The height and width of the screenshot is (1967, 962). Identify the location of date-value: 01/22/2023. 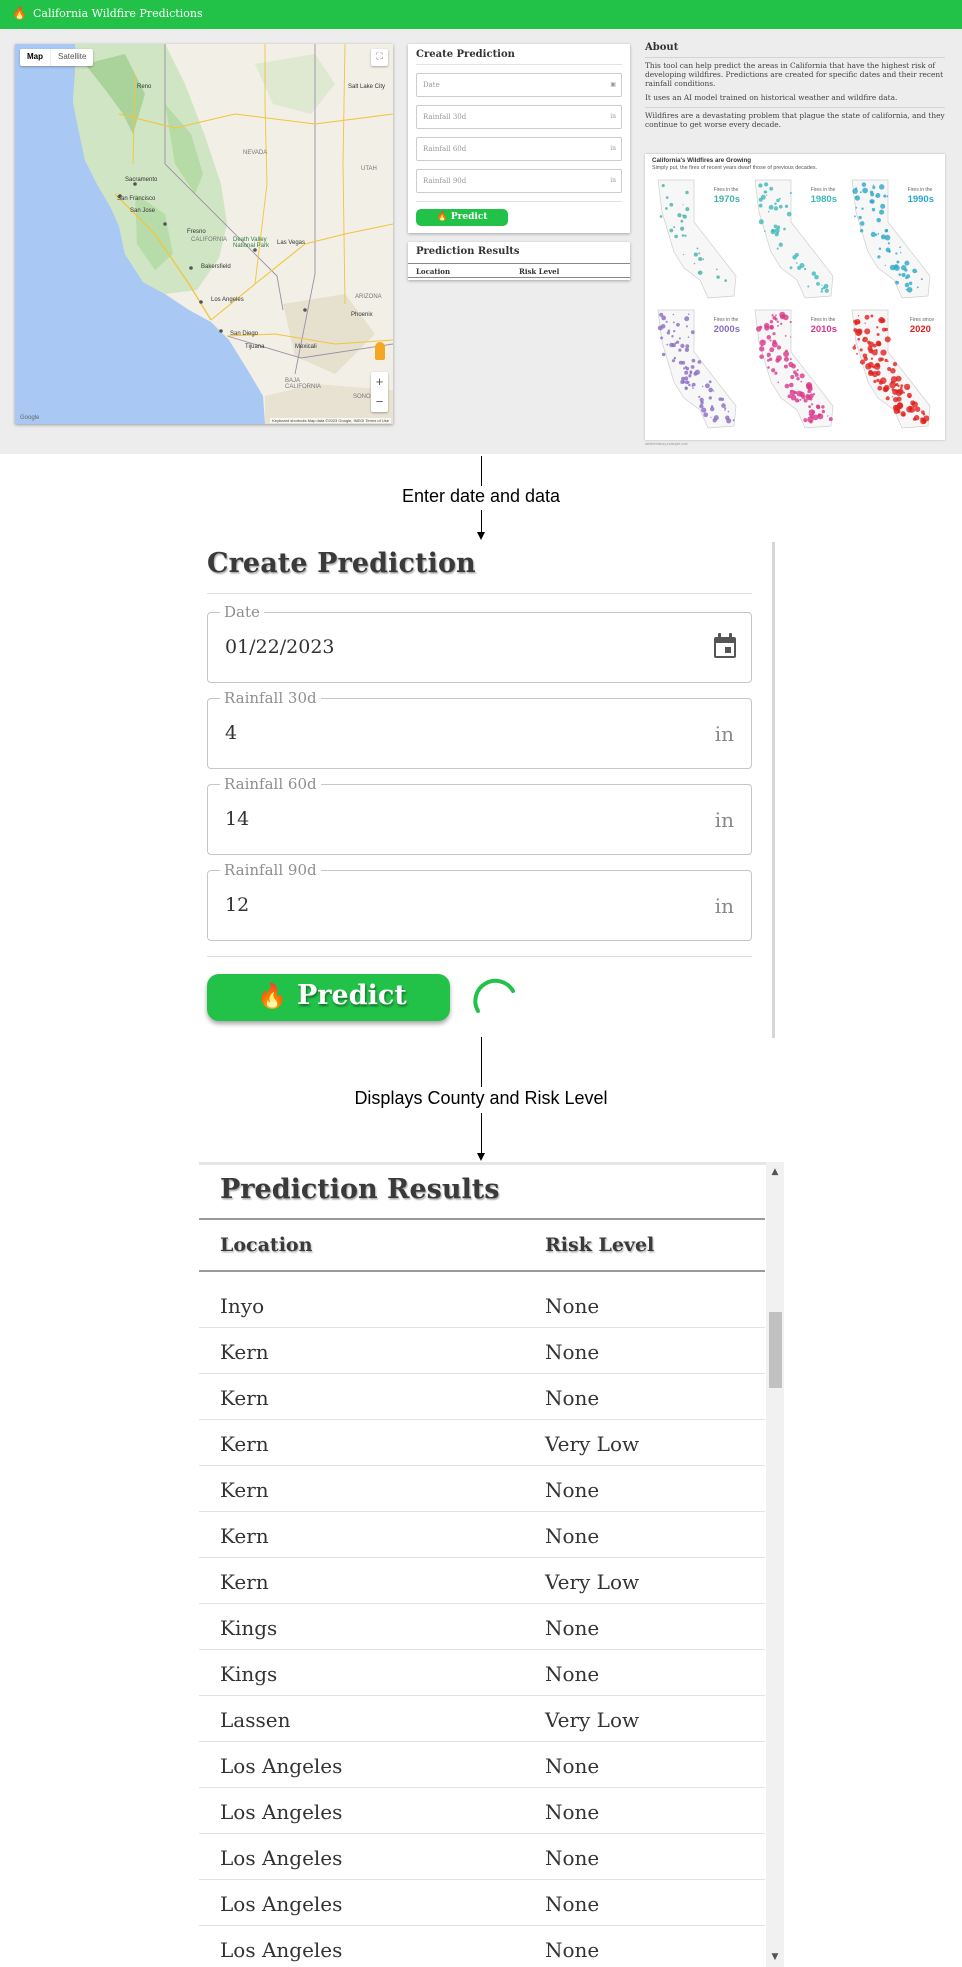
(280, 647).